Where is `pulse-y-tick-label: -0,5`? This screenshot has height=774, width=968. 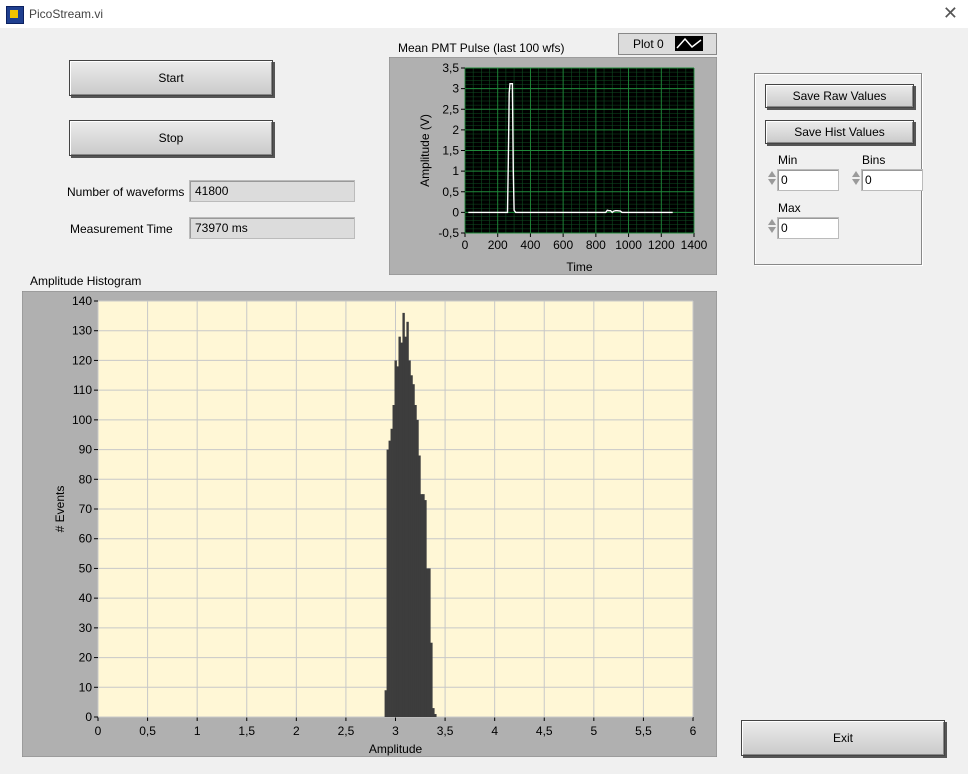 pulse-y-tick-label: -0,5 is located at coordinates (448, 233).